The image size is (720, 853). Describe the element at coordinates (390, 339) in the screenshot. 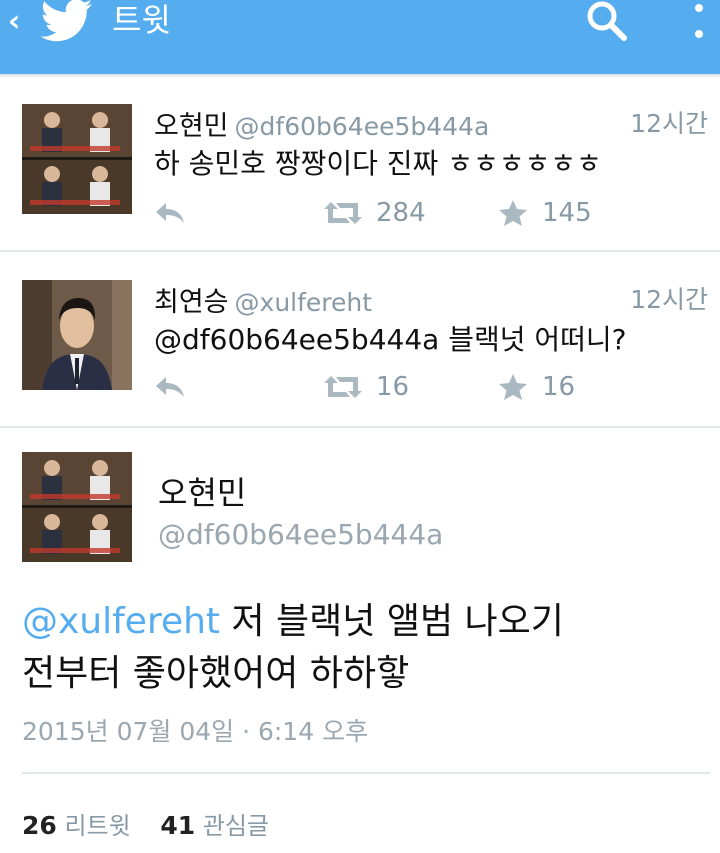

I see `tweet-text: @df60b64ee5b444a 블랙넛 어떠니?` at that location.